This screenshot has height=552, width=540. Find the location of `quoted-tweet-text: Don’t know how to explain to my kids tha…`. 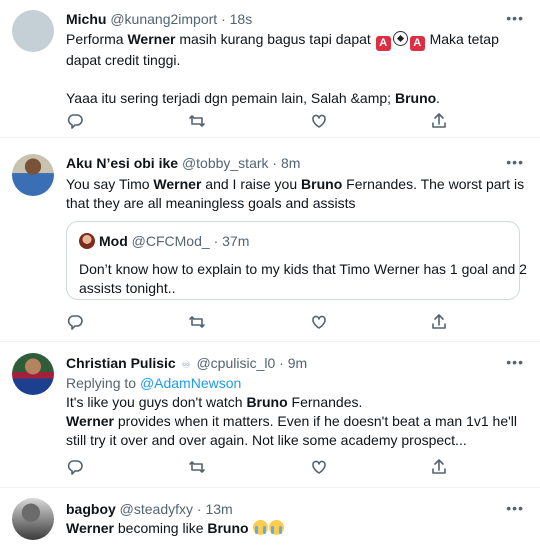

quoted-tweet-text: Don’t know how to explain to my kids tha… is located at coordinates (303, 278).